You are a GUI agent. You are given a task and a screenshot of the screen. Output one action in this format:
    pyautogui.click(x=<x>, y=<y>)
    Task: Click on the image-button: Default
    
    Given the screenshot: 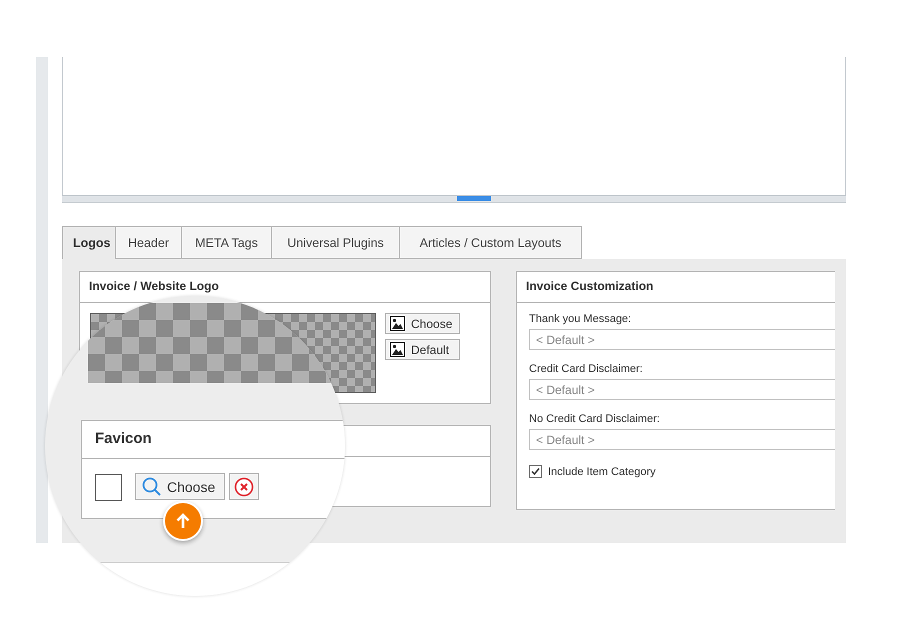 What is the action you would take?
    pyautogui.click(x=422, y=349)
    